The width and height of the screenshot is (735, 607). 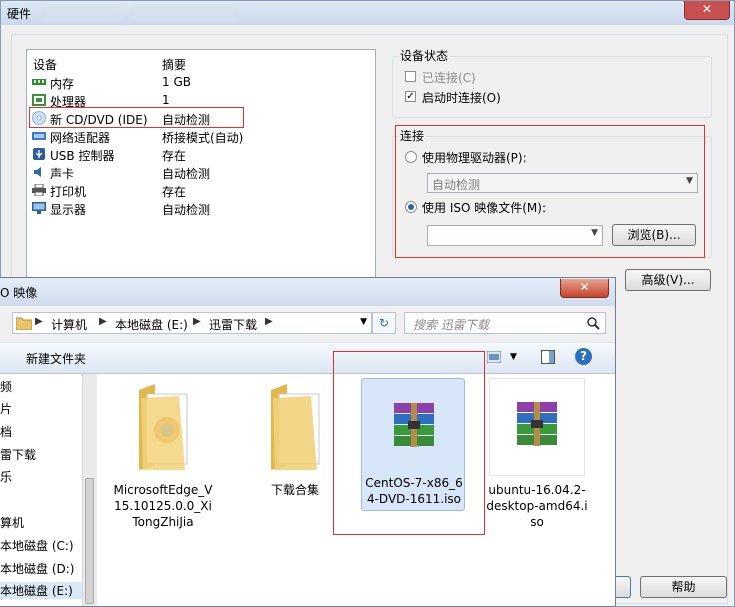 I want to click on nav-item-drive-c: 本地磁盘 (C:), so click(x=37, y=545).